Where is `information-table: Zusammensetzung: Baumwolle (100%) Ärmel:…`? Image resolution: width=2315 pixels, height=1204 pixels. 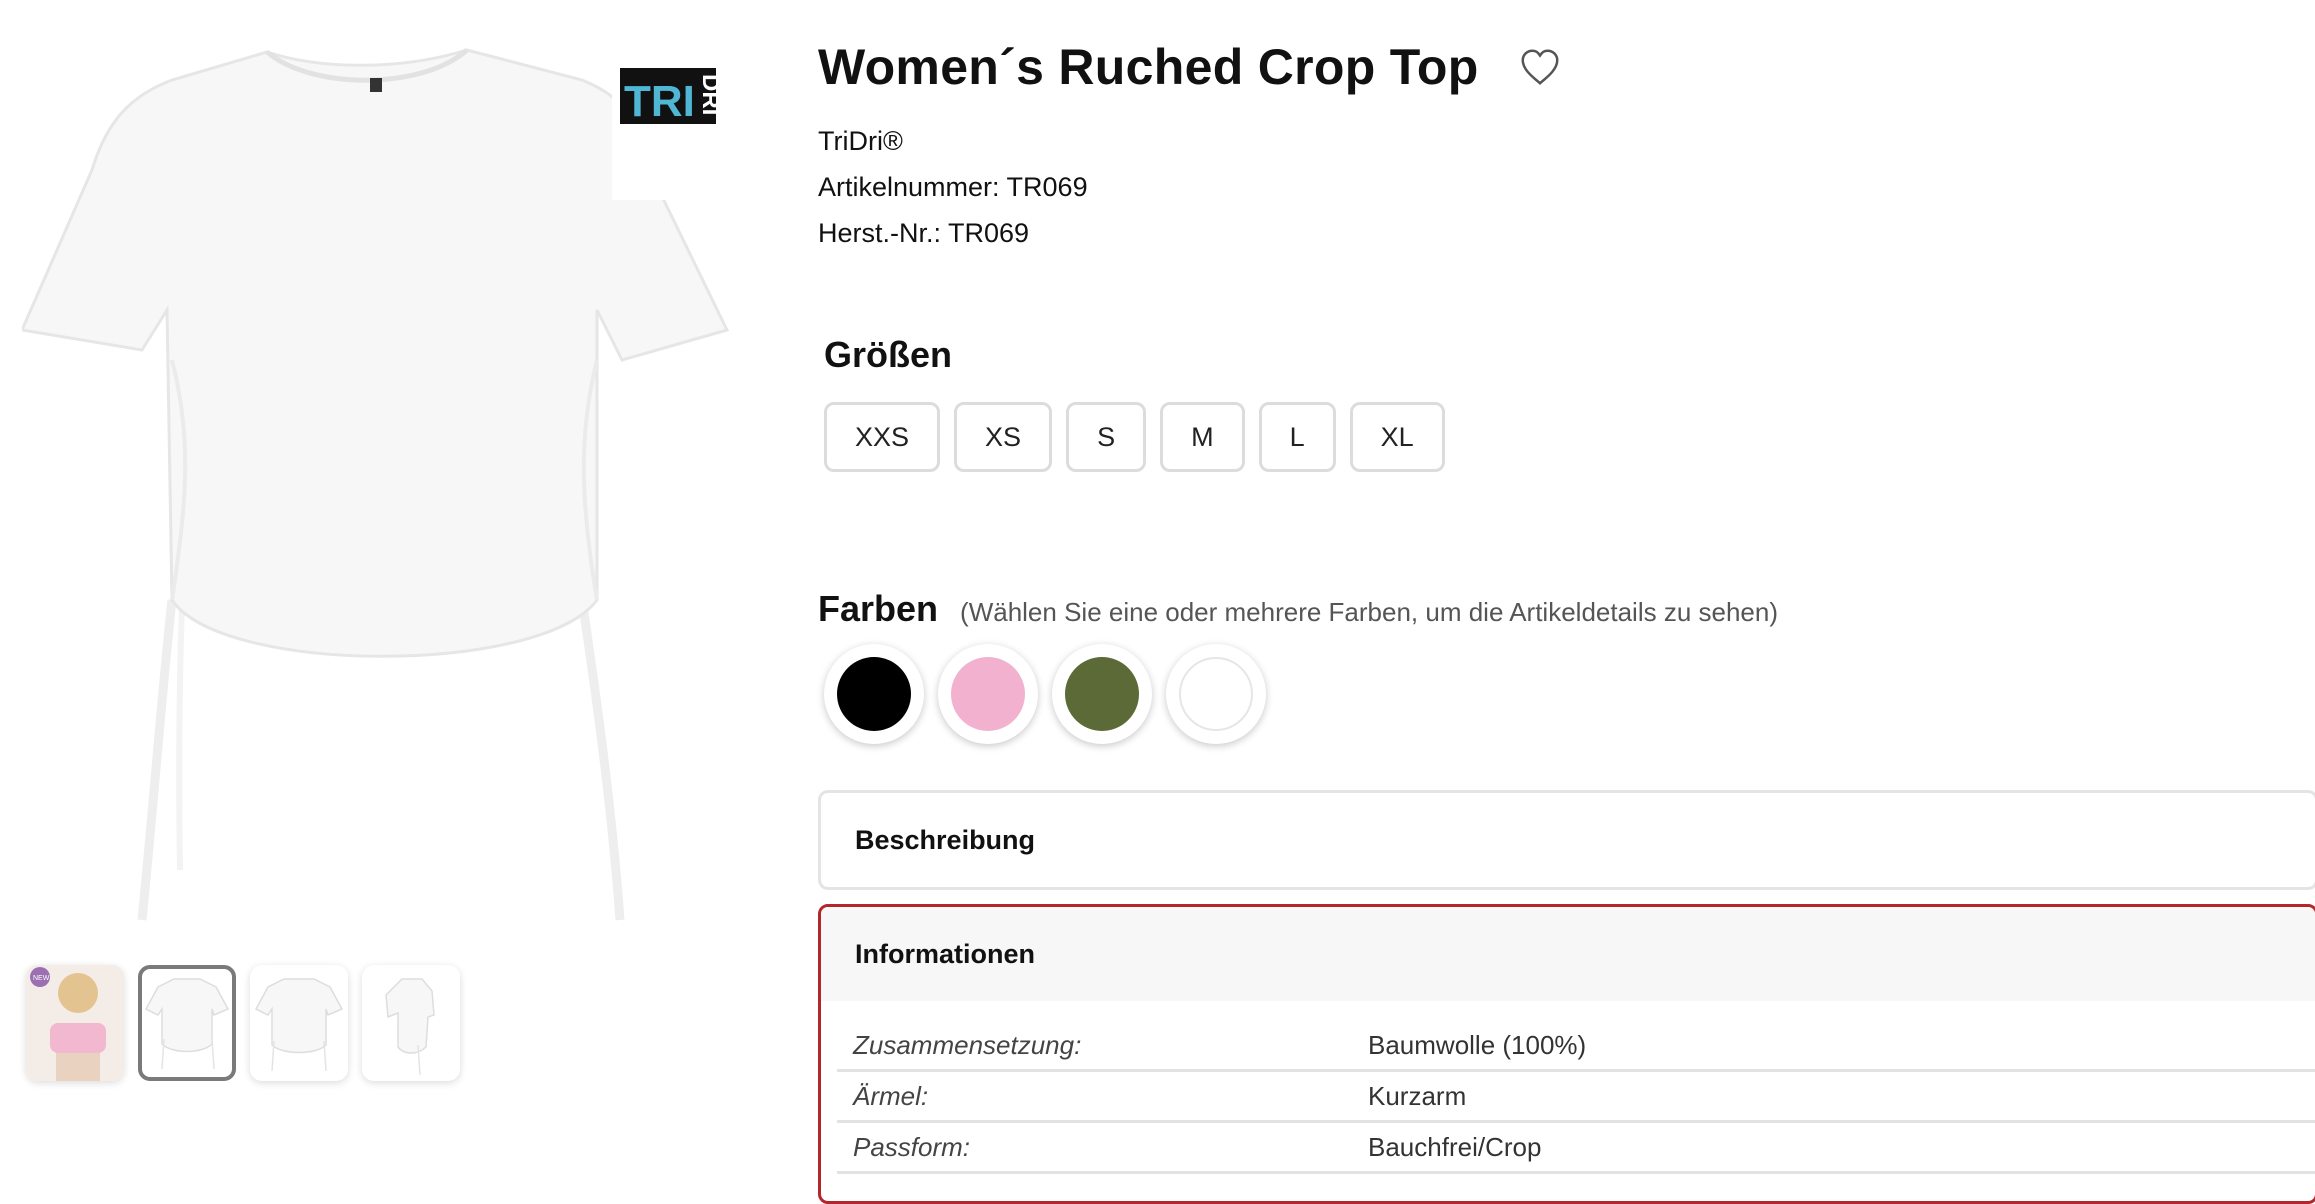 information-table: Zusammensetzung: Baumwolle (100%) Ärmel:… is located at coordinates (1576, 1097).